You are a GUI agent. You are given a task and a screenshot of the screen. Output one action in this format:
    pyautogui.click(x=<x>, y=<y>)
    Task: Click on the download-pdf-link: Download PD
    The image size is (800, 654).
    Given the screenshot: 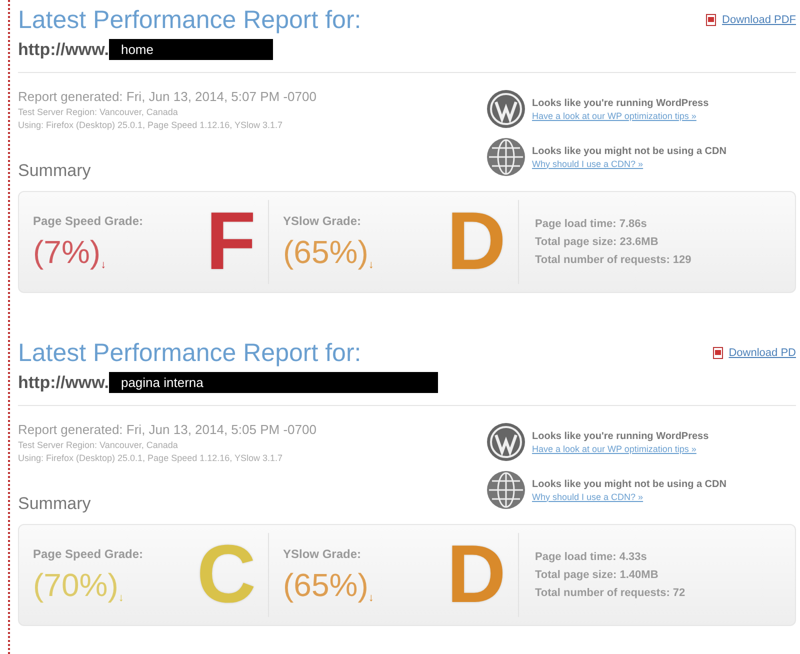 What is the action you would take?
    pyautogui.click(x=754, y=353)
    